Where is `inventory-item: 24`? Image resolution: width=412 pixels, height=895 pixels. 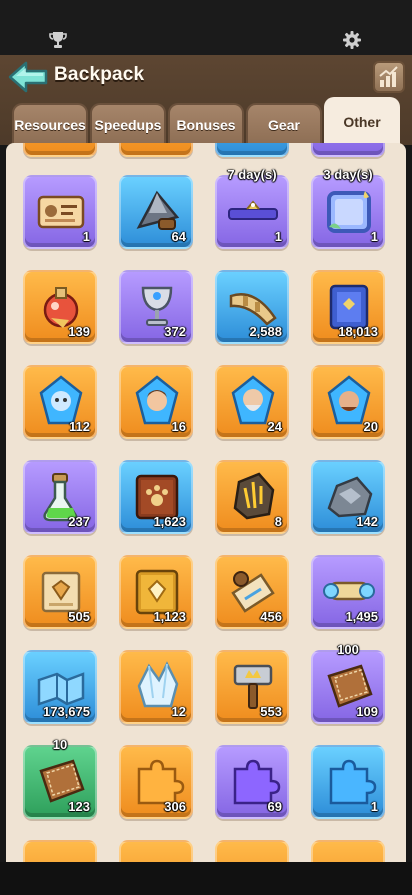 inventory-item: 24 is located at coordinates (252, 402).